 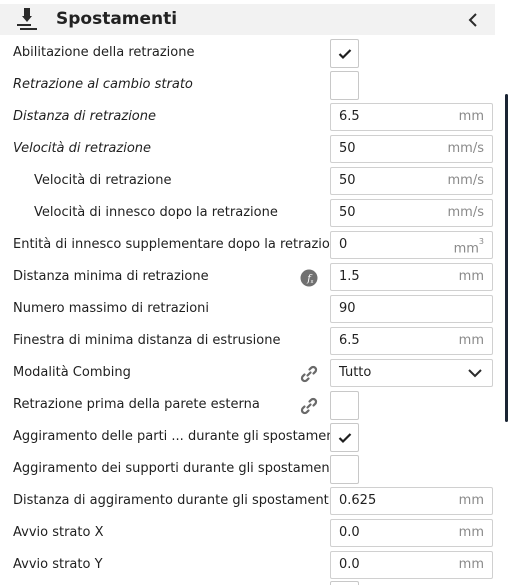 What do you see at coordinates (411, 565) in the screenshot?
I see `layer-start-y-input: 0.0 mm` at bounding box center [411, 565].